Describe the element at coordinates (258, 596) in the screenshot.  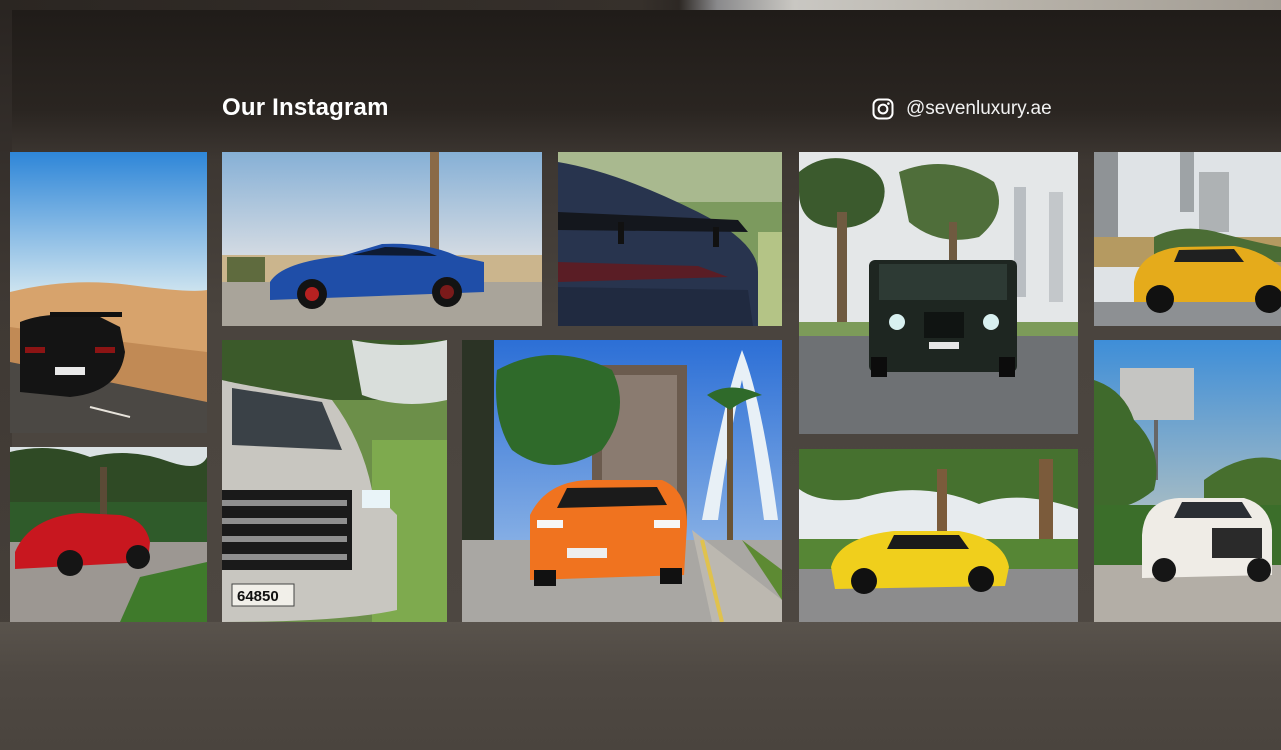
I see `svg-text: 64850` at that location.